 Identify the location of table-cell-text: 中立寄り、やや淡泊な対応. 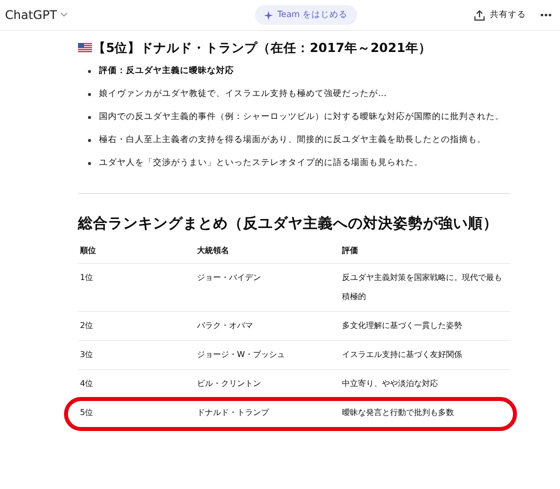
(390, 384).